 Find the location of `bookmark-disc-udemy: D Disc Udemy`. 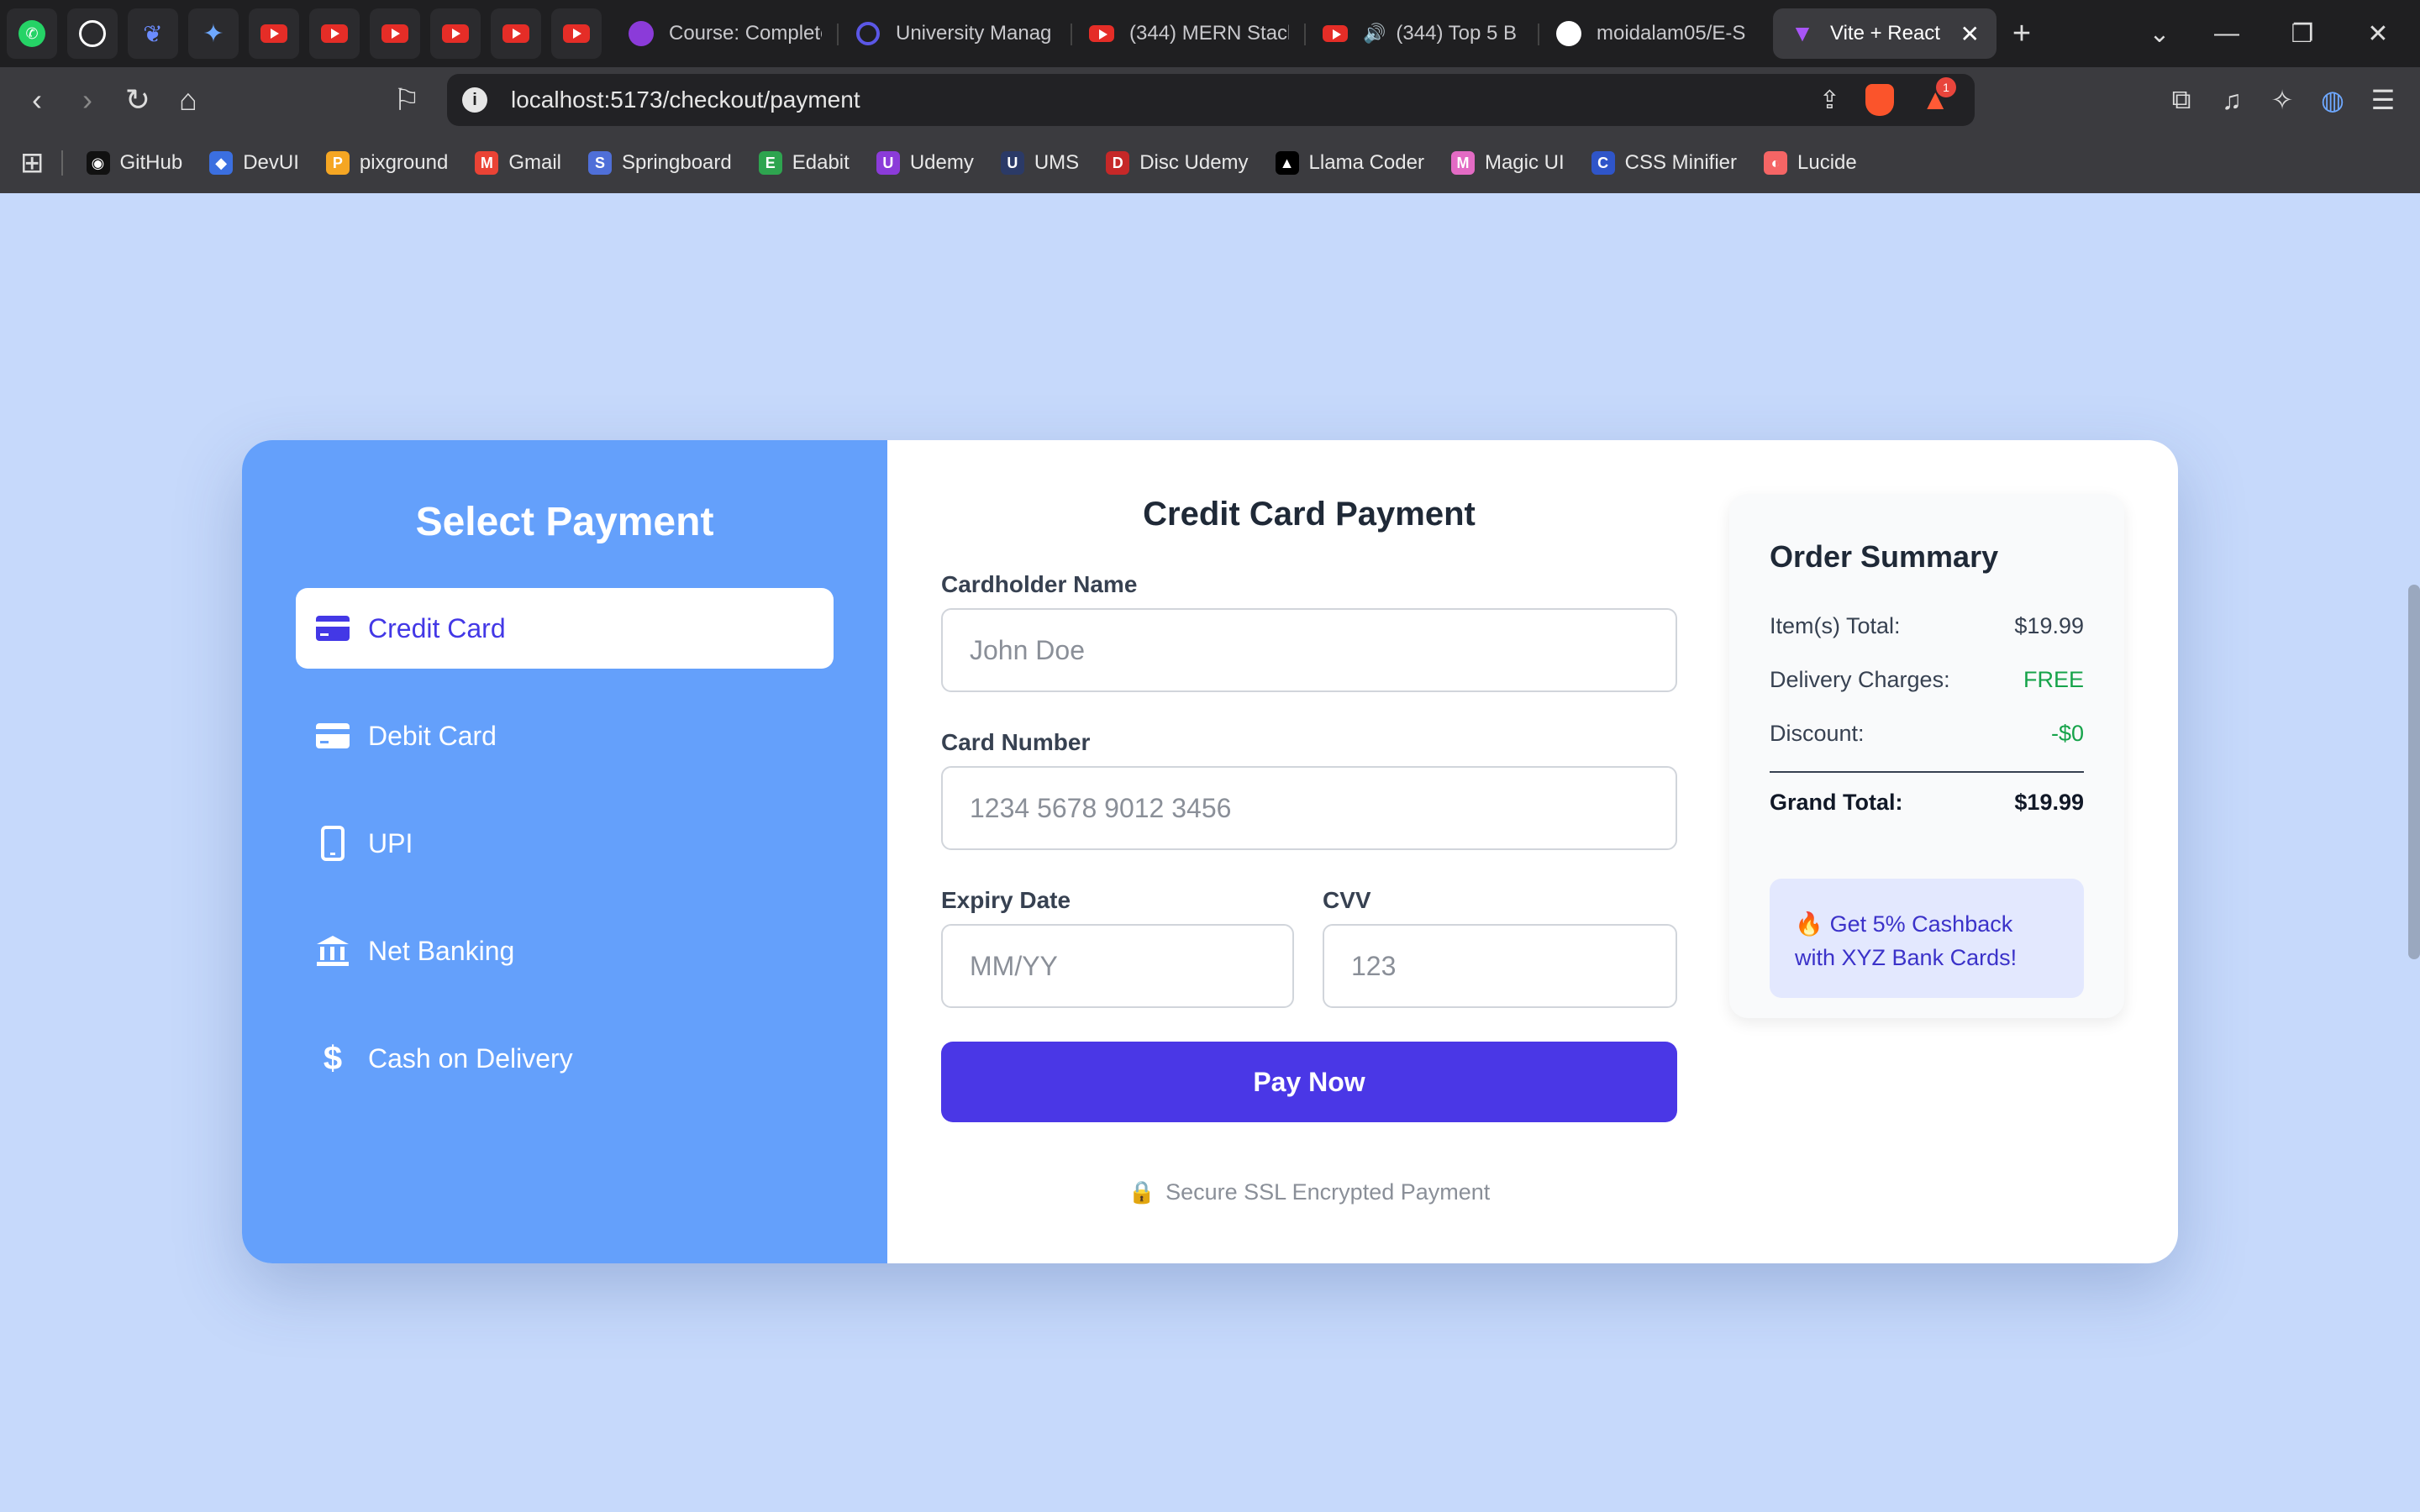

bookmark-disc-udemy: D Disc Udemy is located at coordinates (1177, 163).